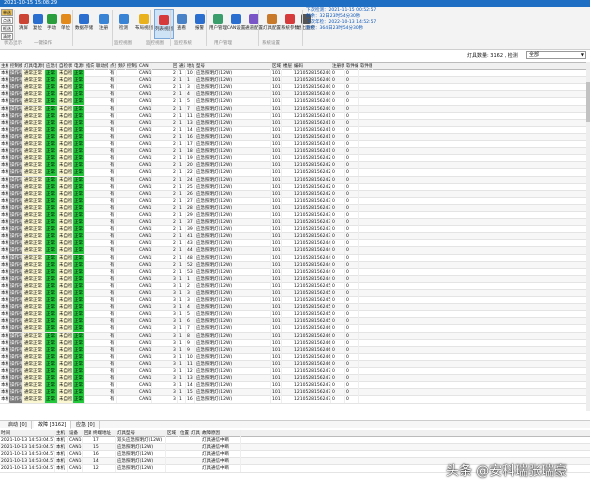  I want to click on col-header: 控制模式, so click(16, 66).